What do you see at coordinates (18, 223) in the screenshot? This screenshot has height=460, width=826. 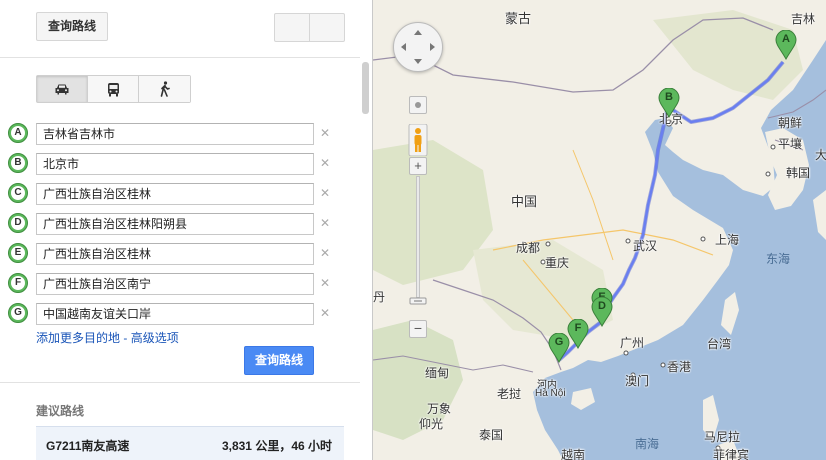 I see `waypoint-marker-icon: D` at bounding box center [18, 223].